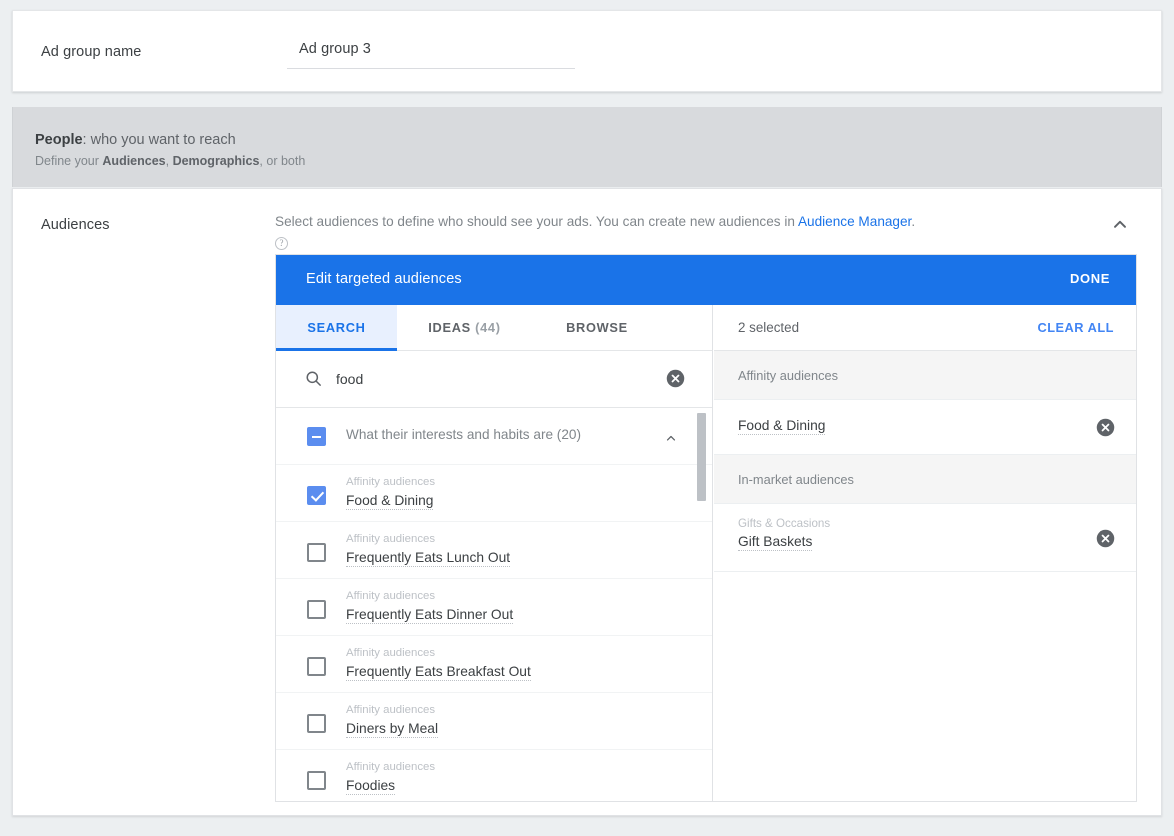  What do you see at coordinates (854, 221) in the screenshot?
I see `audience-manager-link: Audience Manager` at bounding box center [854, 221].